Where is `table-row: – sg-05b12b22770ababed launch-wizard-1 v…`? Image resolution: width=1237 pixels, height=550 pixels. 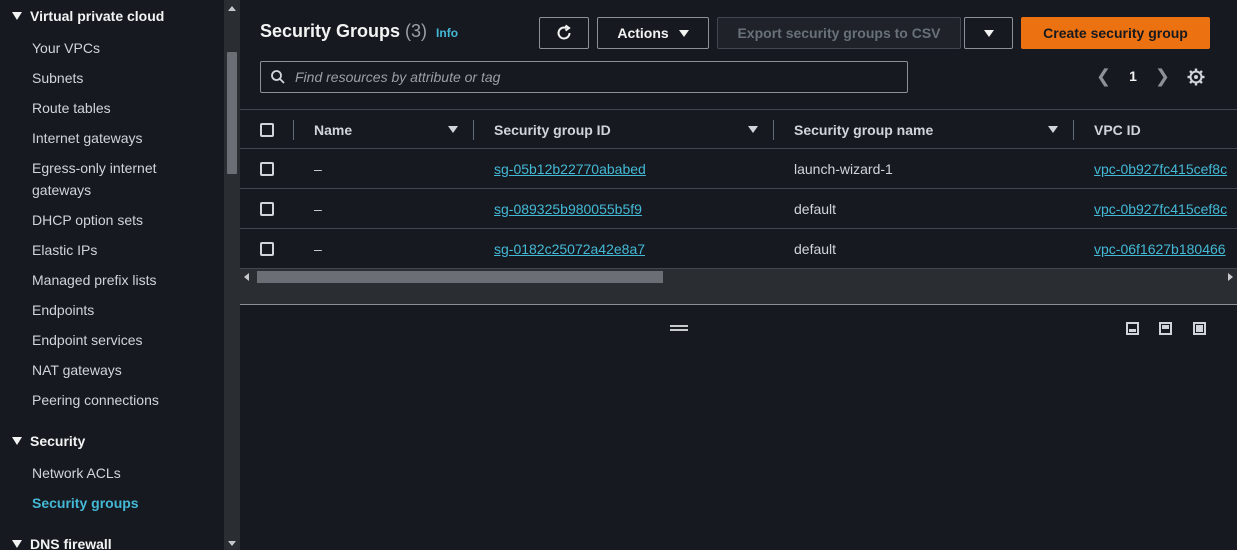
table-row: – sg-05b12b22770ababed launch-wizard-1 v… is located at coordinates (738, 169).